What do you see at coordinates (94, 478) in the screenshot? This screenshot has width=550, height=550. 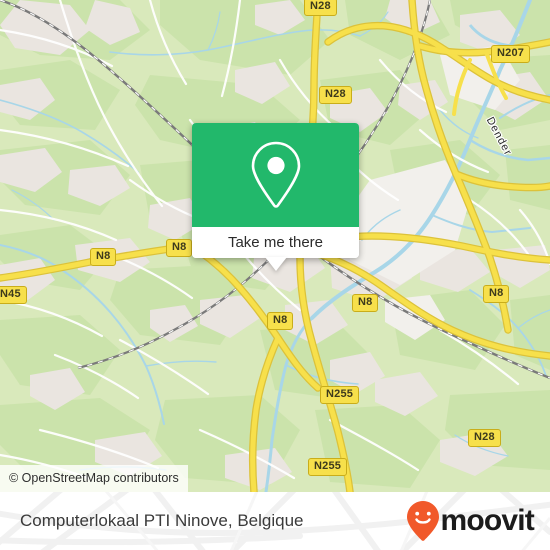 I see `osm-attribution: © OpenStreetMap contributors` at bounding box center [94, 478].